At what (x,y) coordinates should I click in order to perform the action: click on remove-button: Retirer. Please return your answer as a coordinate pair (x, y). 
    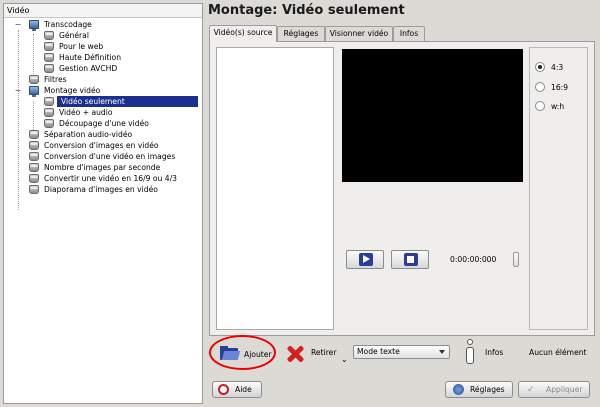
    Looking at the image, I should click on (312, 353).